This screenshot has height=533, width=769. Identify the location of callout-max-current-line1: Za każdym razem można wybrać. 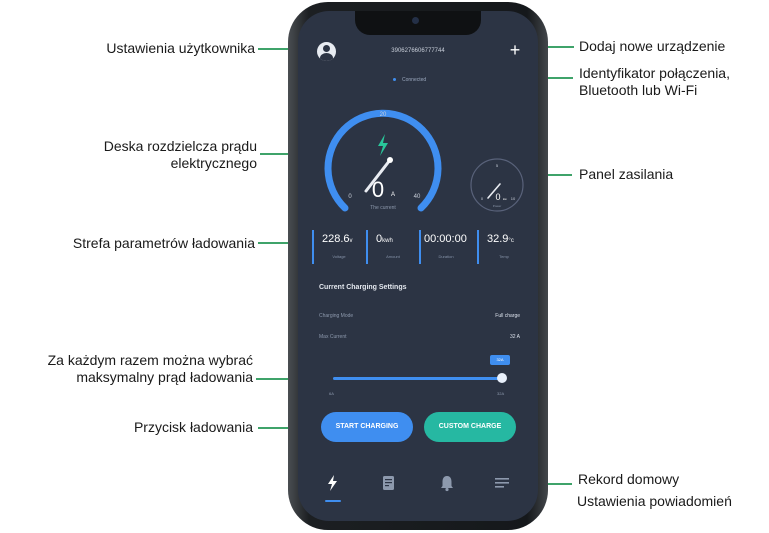
(150, 360).